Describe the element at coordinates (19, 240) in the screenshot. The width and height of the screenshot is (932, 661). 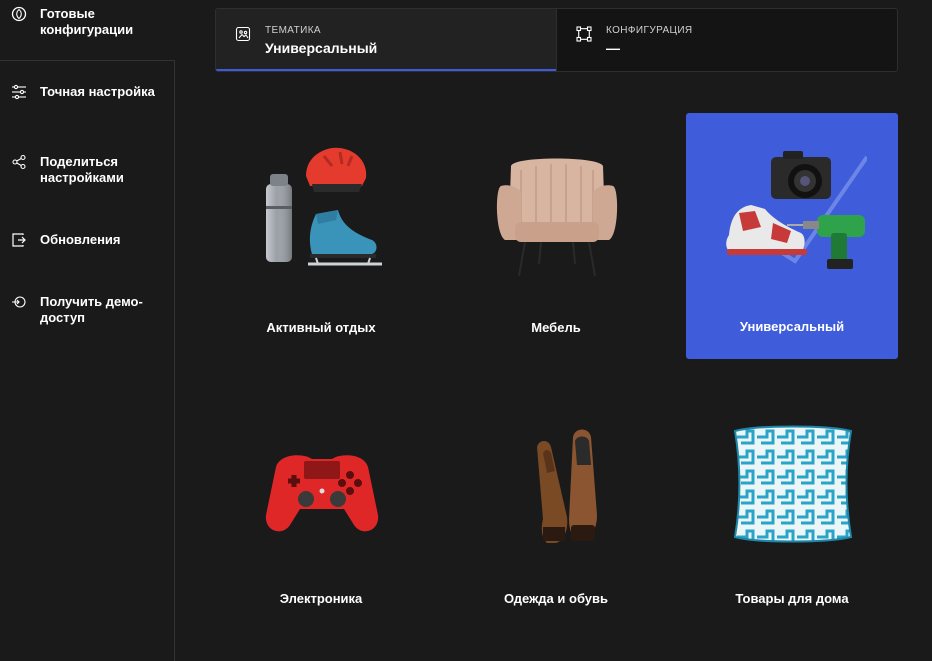
I see `update-exit-icon` at that location.